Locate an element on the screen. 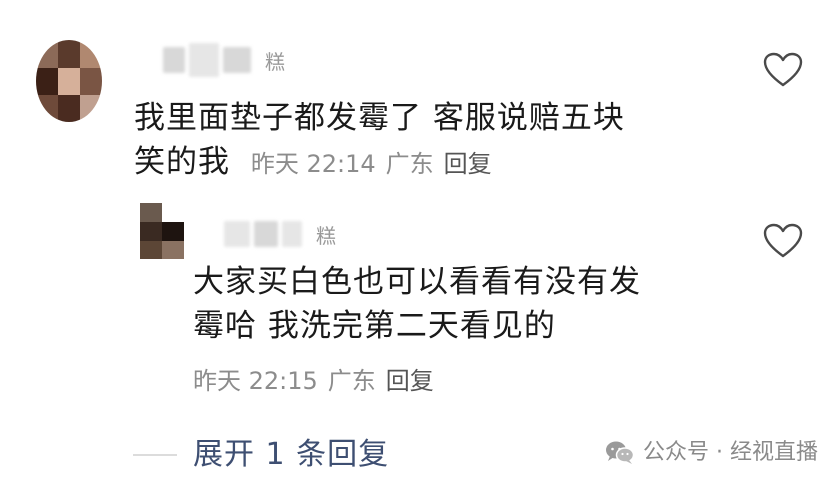  wechat-icon is located at coordinates (620, 452).